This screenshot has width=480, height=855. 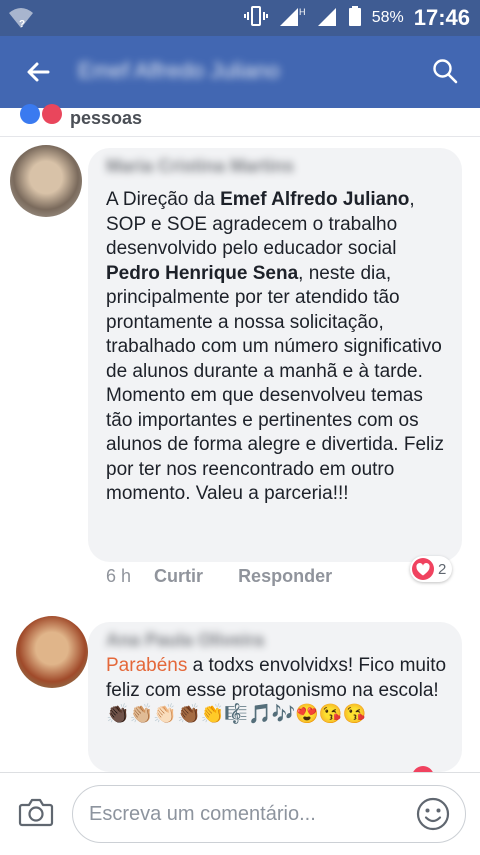 I want to click on reply-button: Responder, so click(x=285, y=576).